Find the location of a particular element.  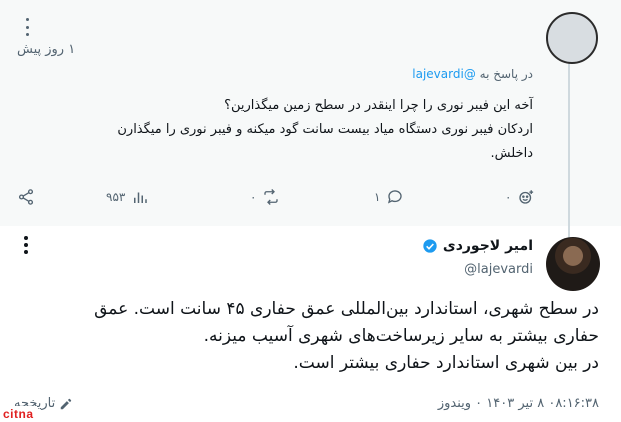

reply-count: ۱ is located at coordinates (377, 197).